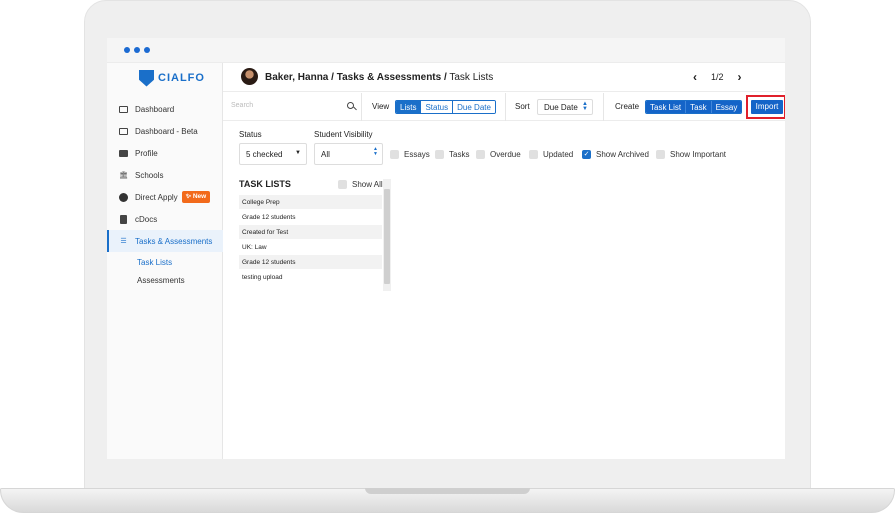  Describe the element at coordinates (343, 134) in the screenshot. I see `visibility-label: Student Visibility` at that location.